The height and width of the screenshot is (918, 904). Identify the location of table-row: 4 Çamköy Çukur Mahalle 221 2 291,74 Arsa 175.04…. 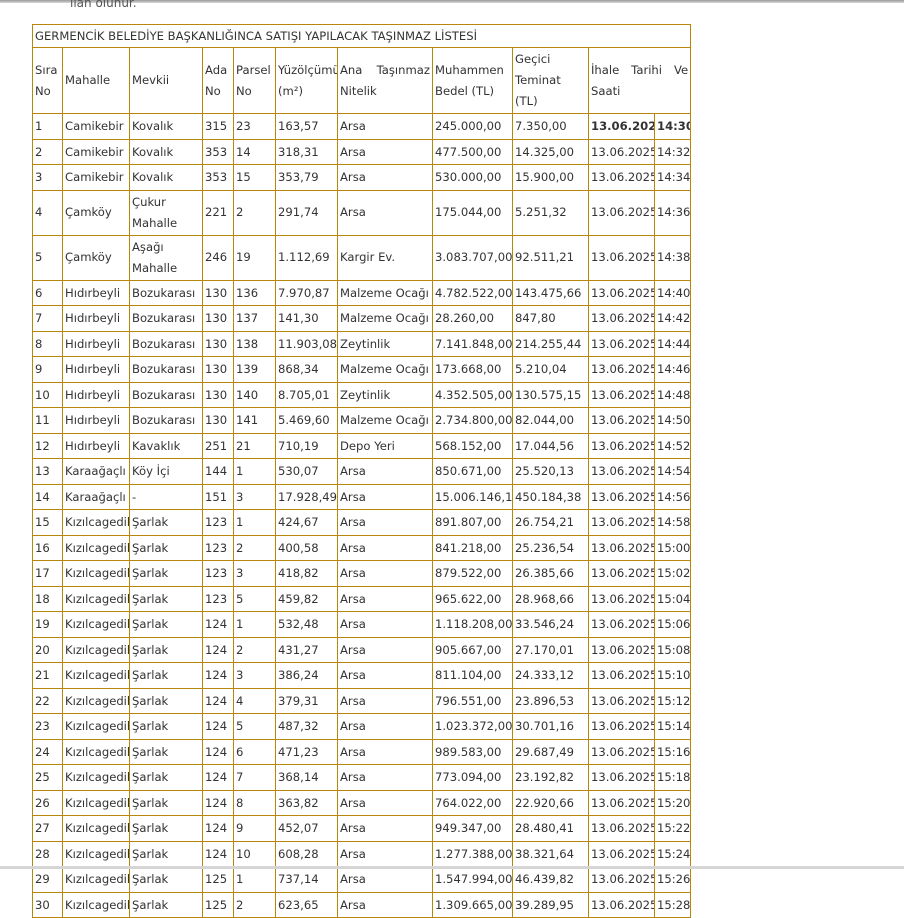
(362, 212).